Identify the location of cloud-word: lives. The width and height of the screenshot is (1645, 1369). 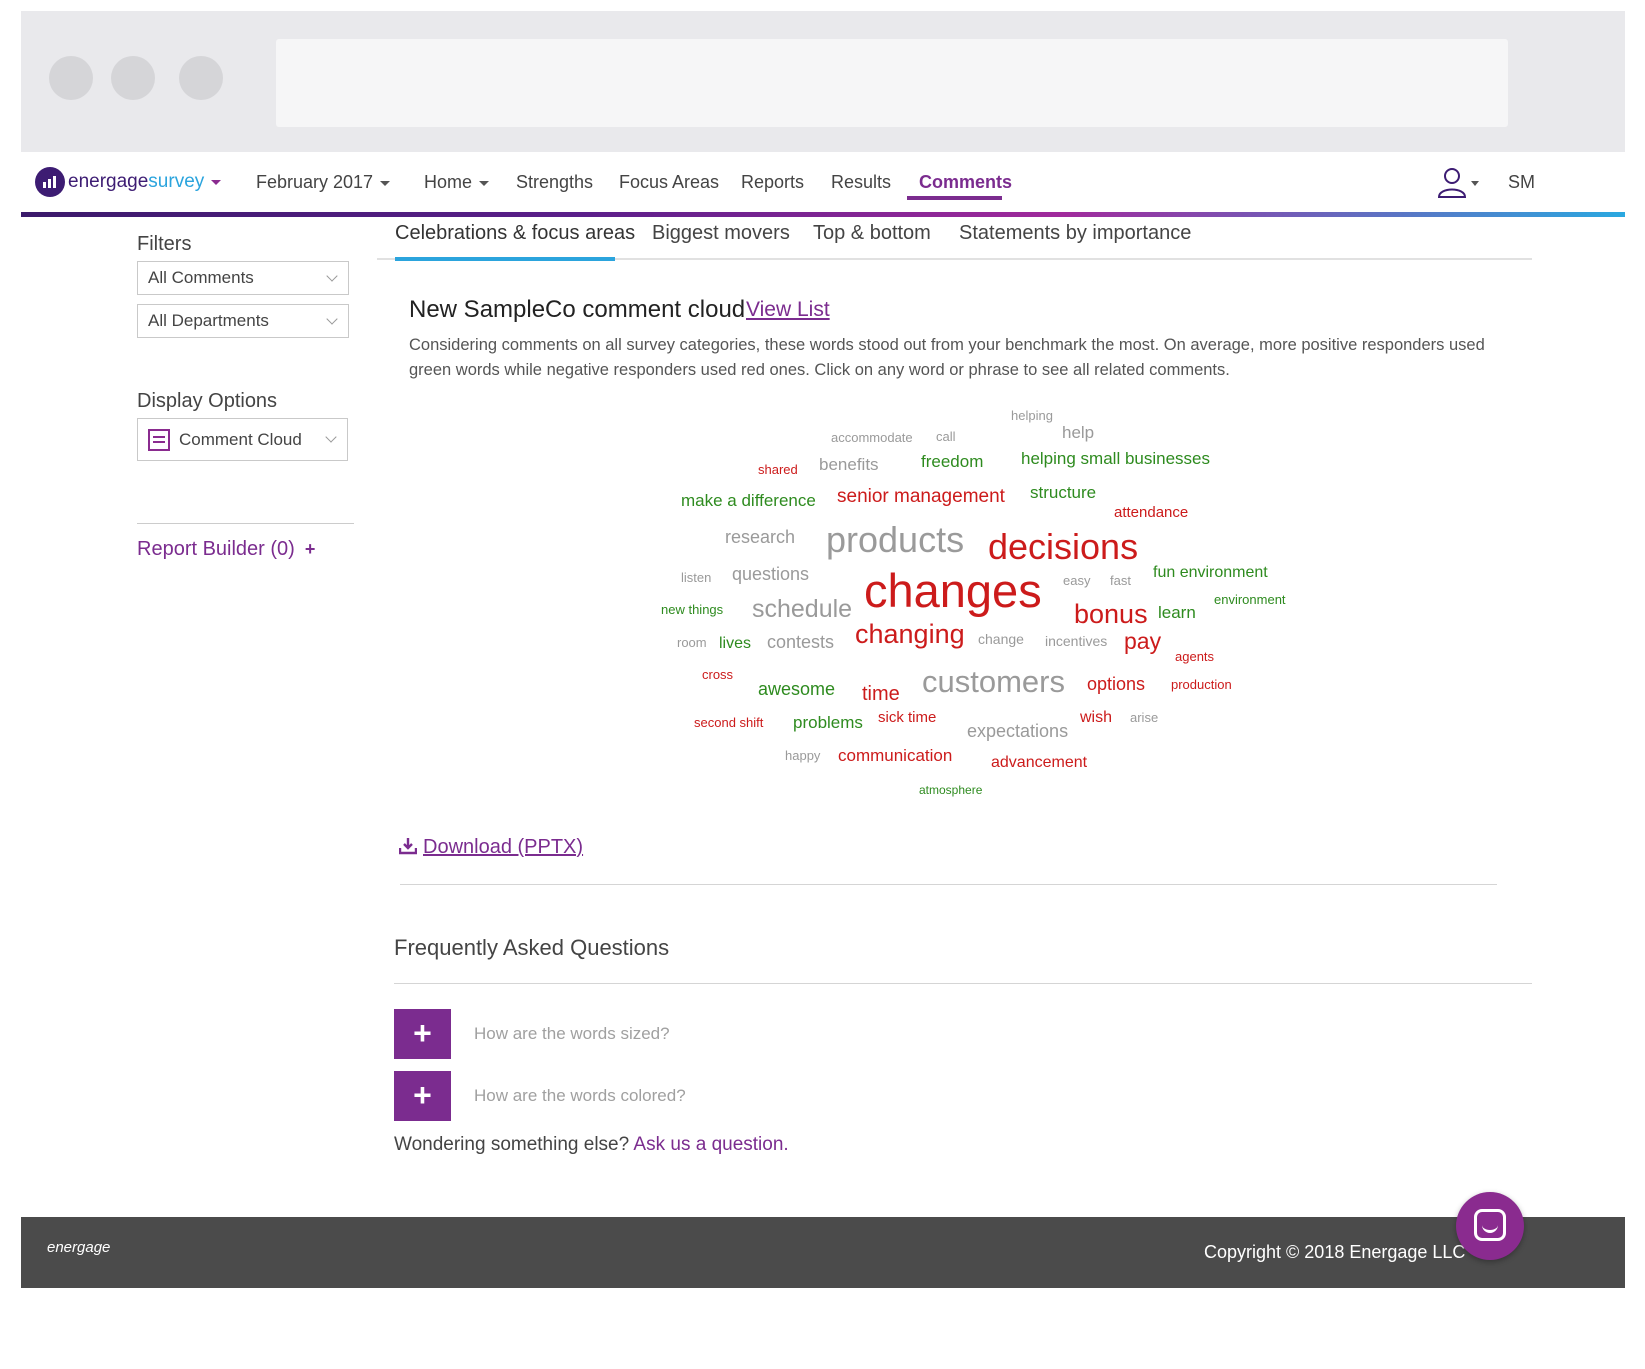
(735, 644).